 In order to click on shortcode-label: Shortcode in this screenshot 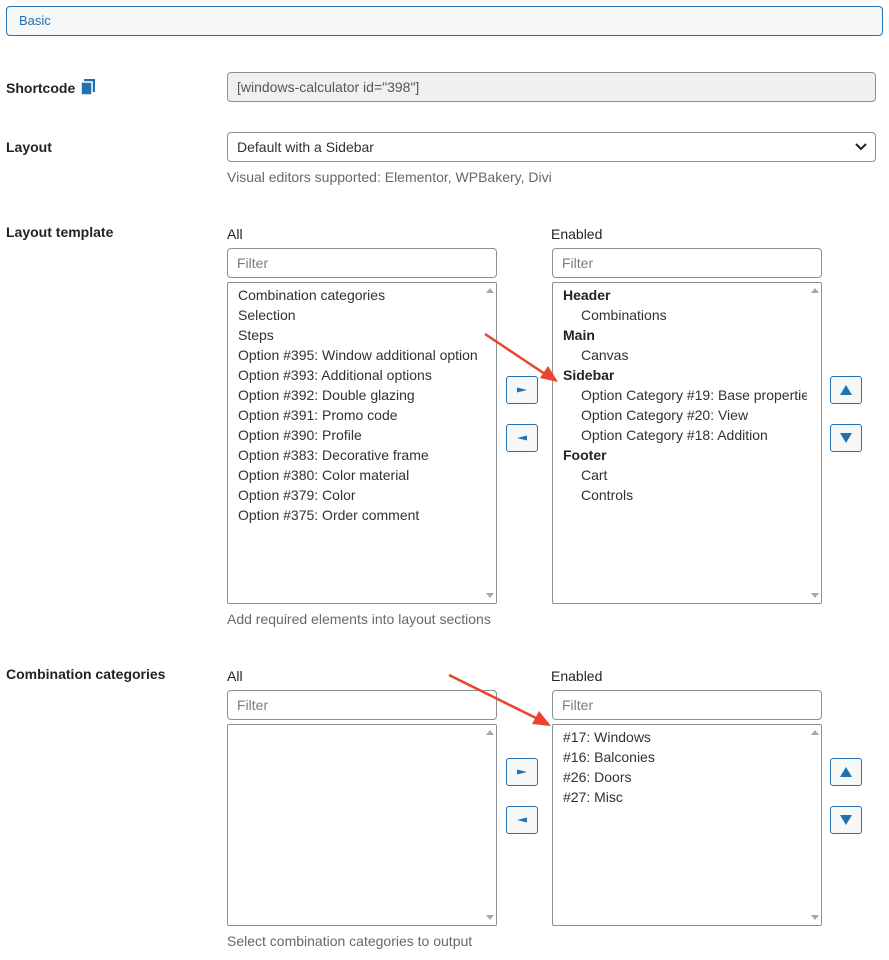, I will do `click(51, 88)`.